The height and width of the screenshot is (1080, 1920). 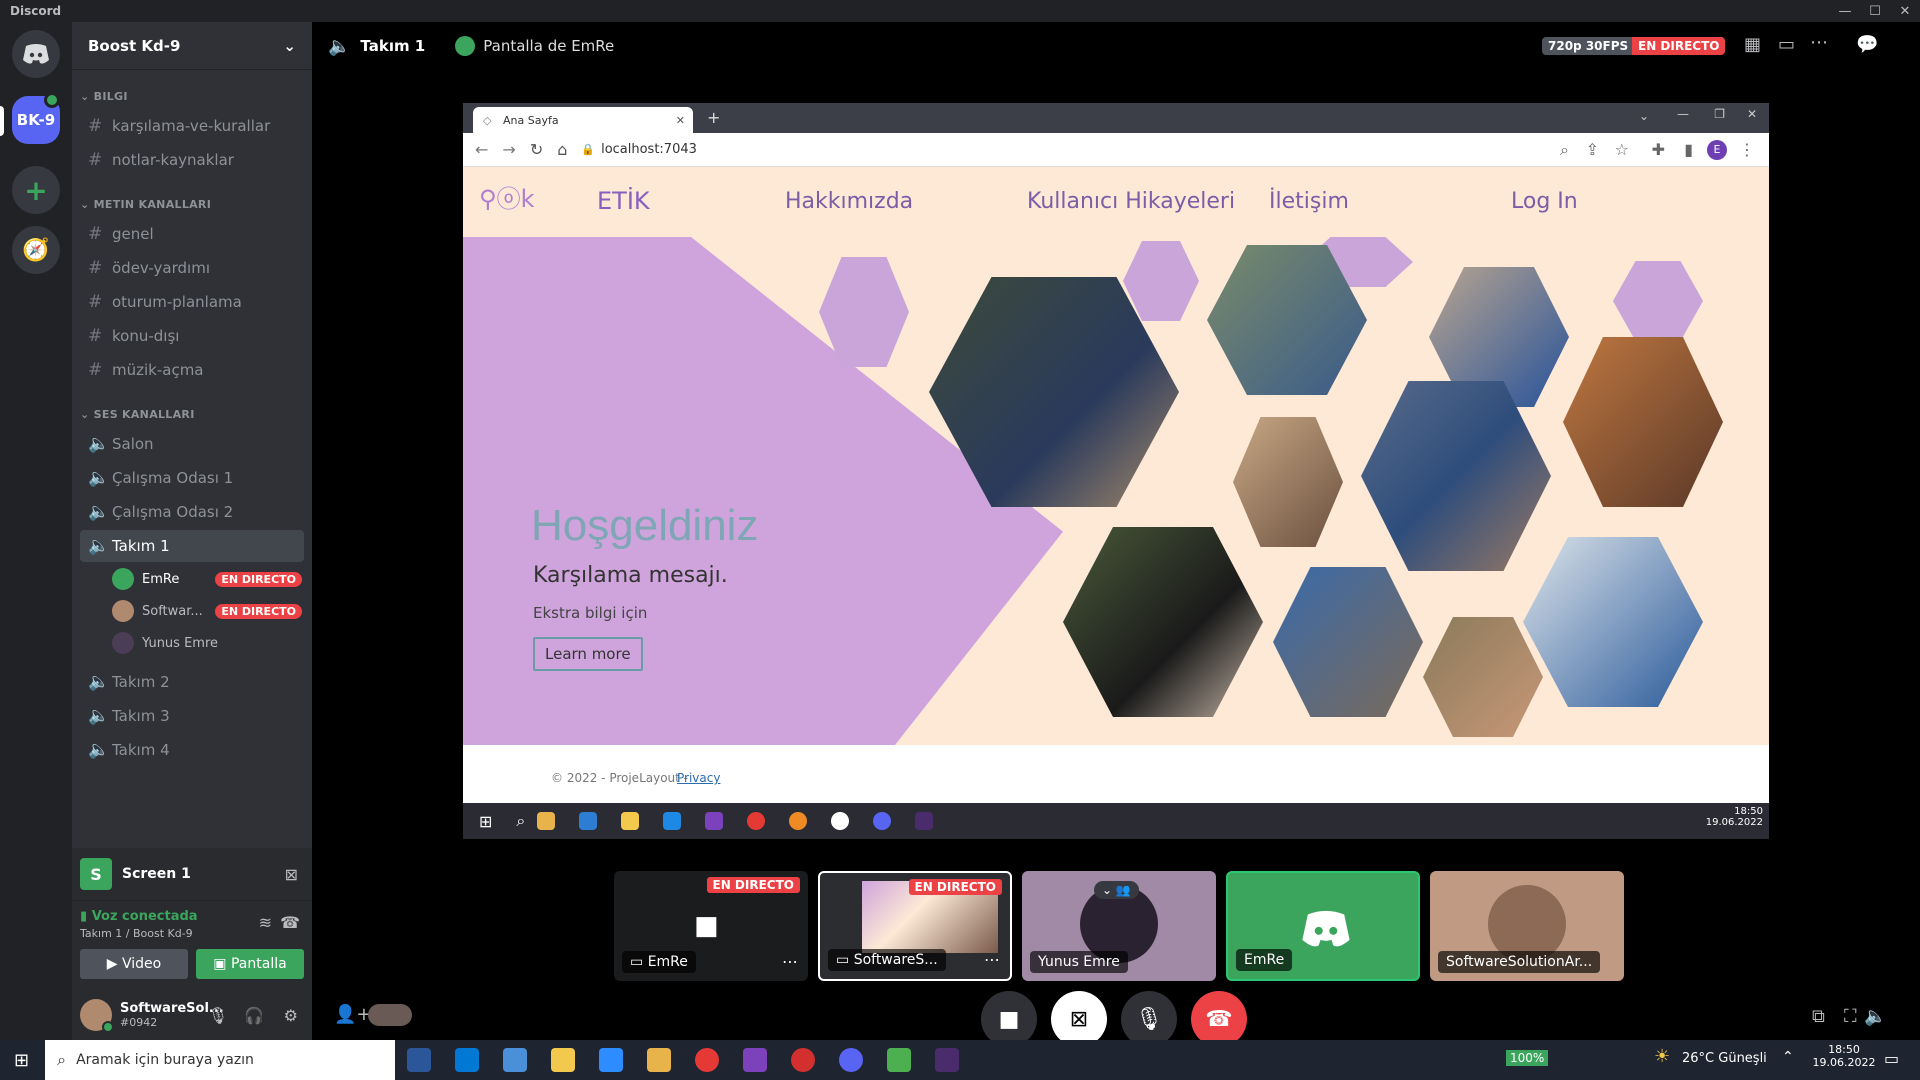 I want to click on leave-call-button: ☎, so click(x=1219, y=1019).